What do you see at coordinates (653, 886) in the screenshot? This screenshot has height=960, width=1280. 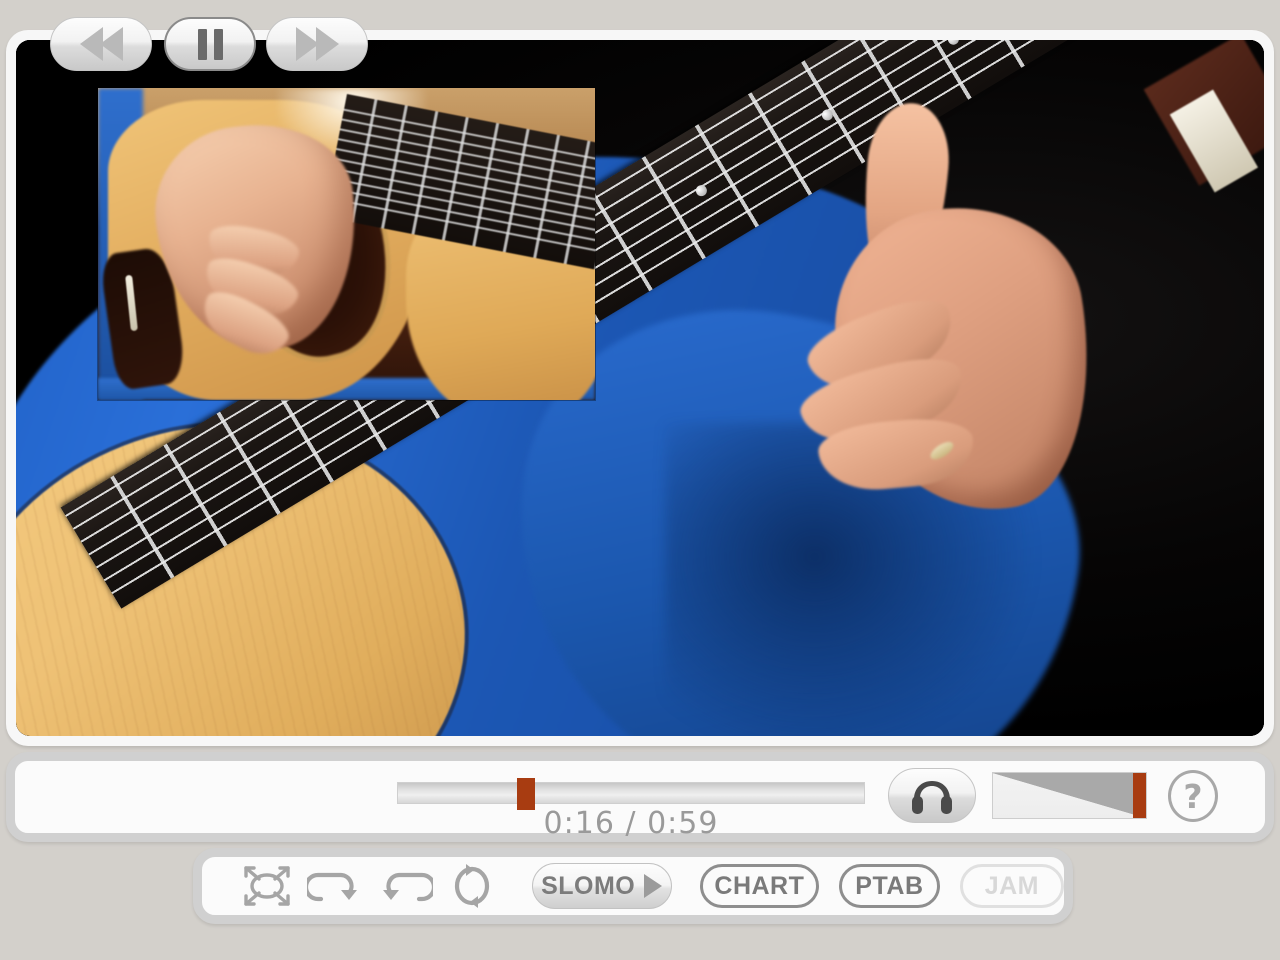 I see `play-icon` at bounding box center [653, 886].